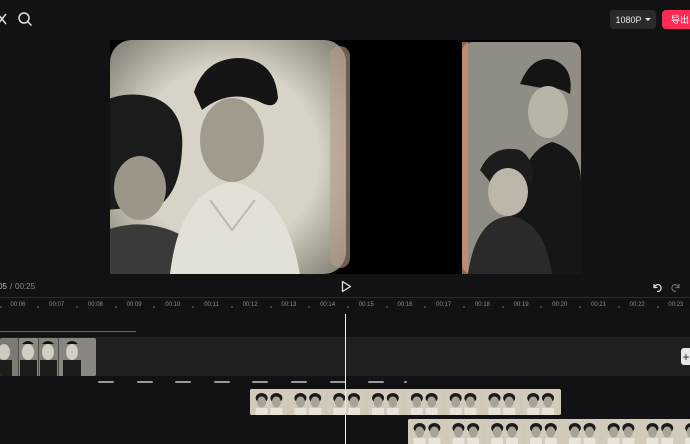 Image resolution: width=690 pixels, height=444 pixels. What do you see at coordinates (25, 19) in the screenshot?
I see `search-icon` at bounding box center [25, 19].